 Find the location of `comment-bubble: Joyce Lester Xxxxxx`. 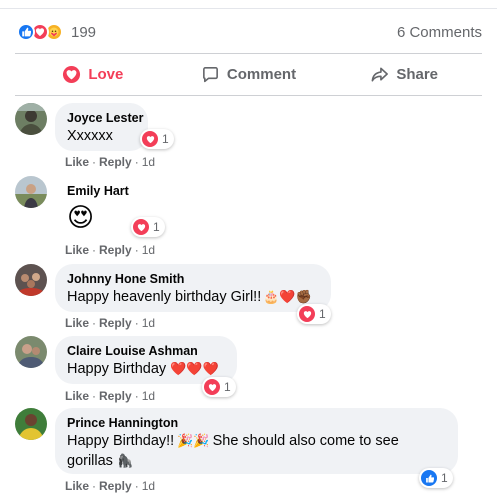

comment-bubble: Joyce Lester Xxxxxx is located at coordinates (101, 127).